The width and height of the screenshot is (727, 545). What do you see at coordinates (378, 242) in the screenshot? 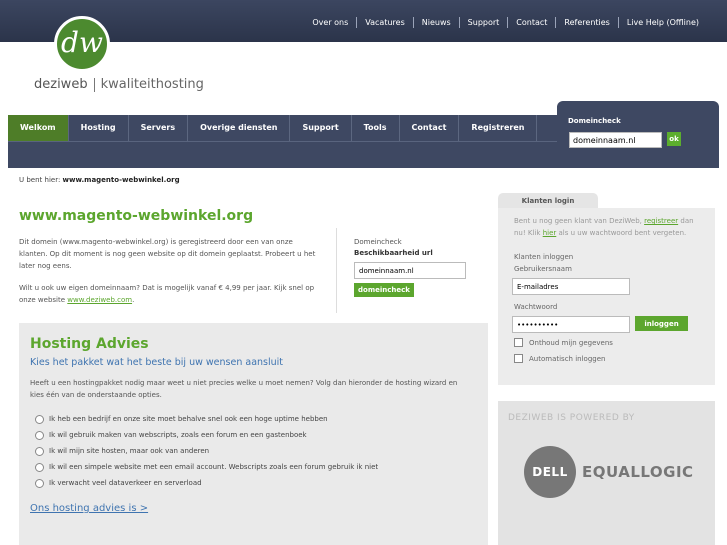
I see `domain-check-label: Domeincheck` at bounding box center [378, 242].